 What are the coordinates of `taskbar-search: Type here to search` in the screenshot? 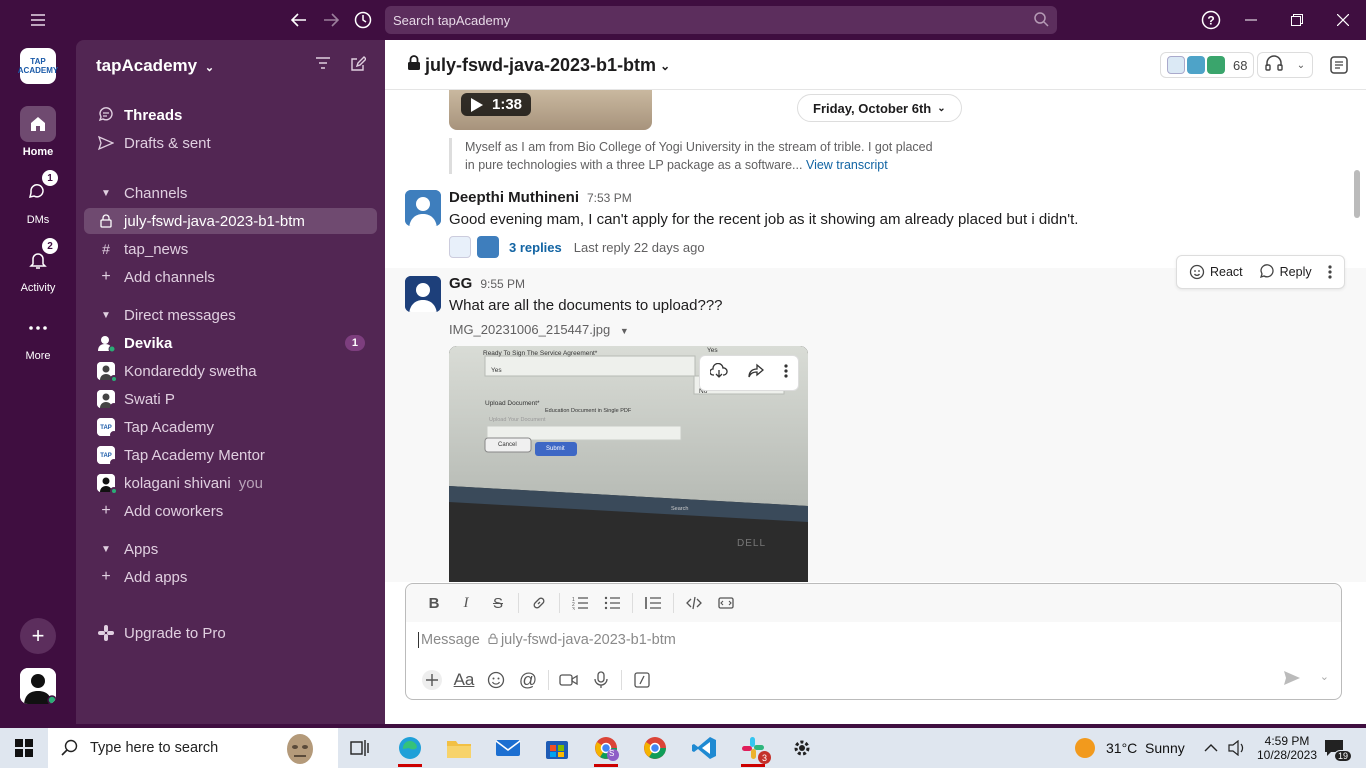 It's located at (193, 748).